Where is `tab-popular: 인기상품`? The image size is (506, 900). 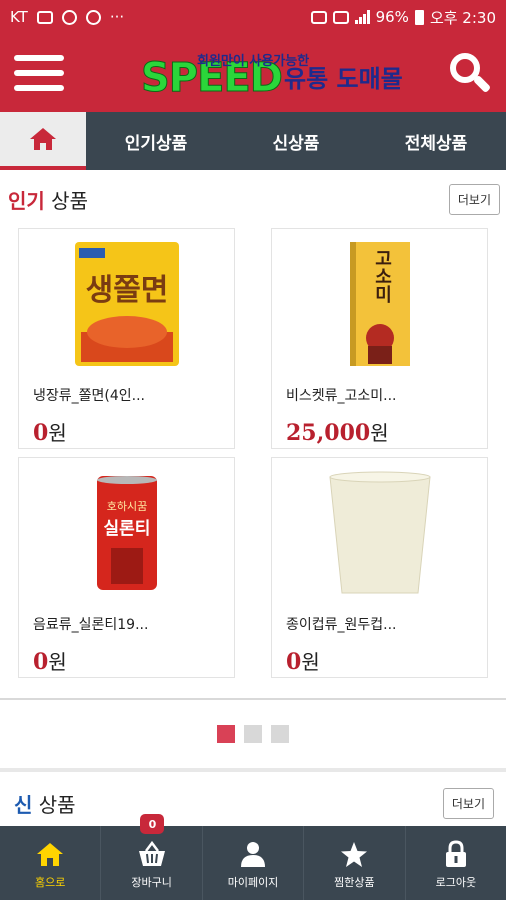
tab-popular: 인기상품 is located at coordinates (156, 141).